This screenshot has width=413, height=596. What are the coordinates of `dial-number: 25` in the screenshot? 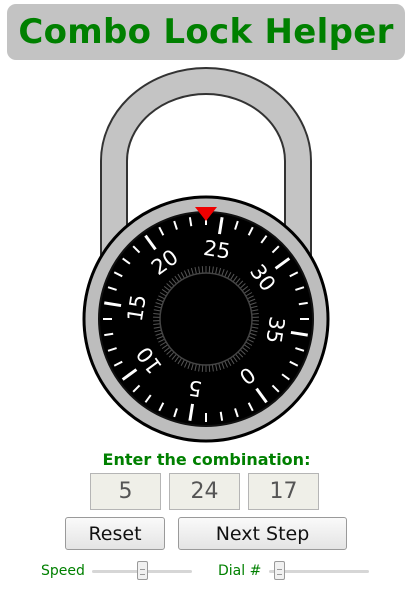 It's located at (217, 250).